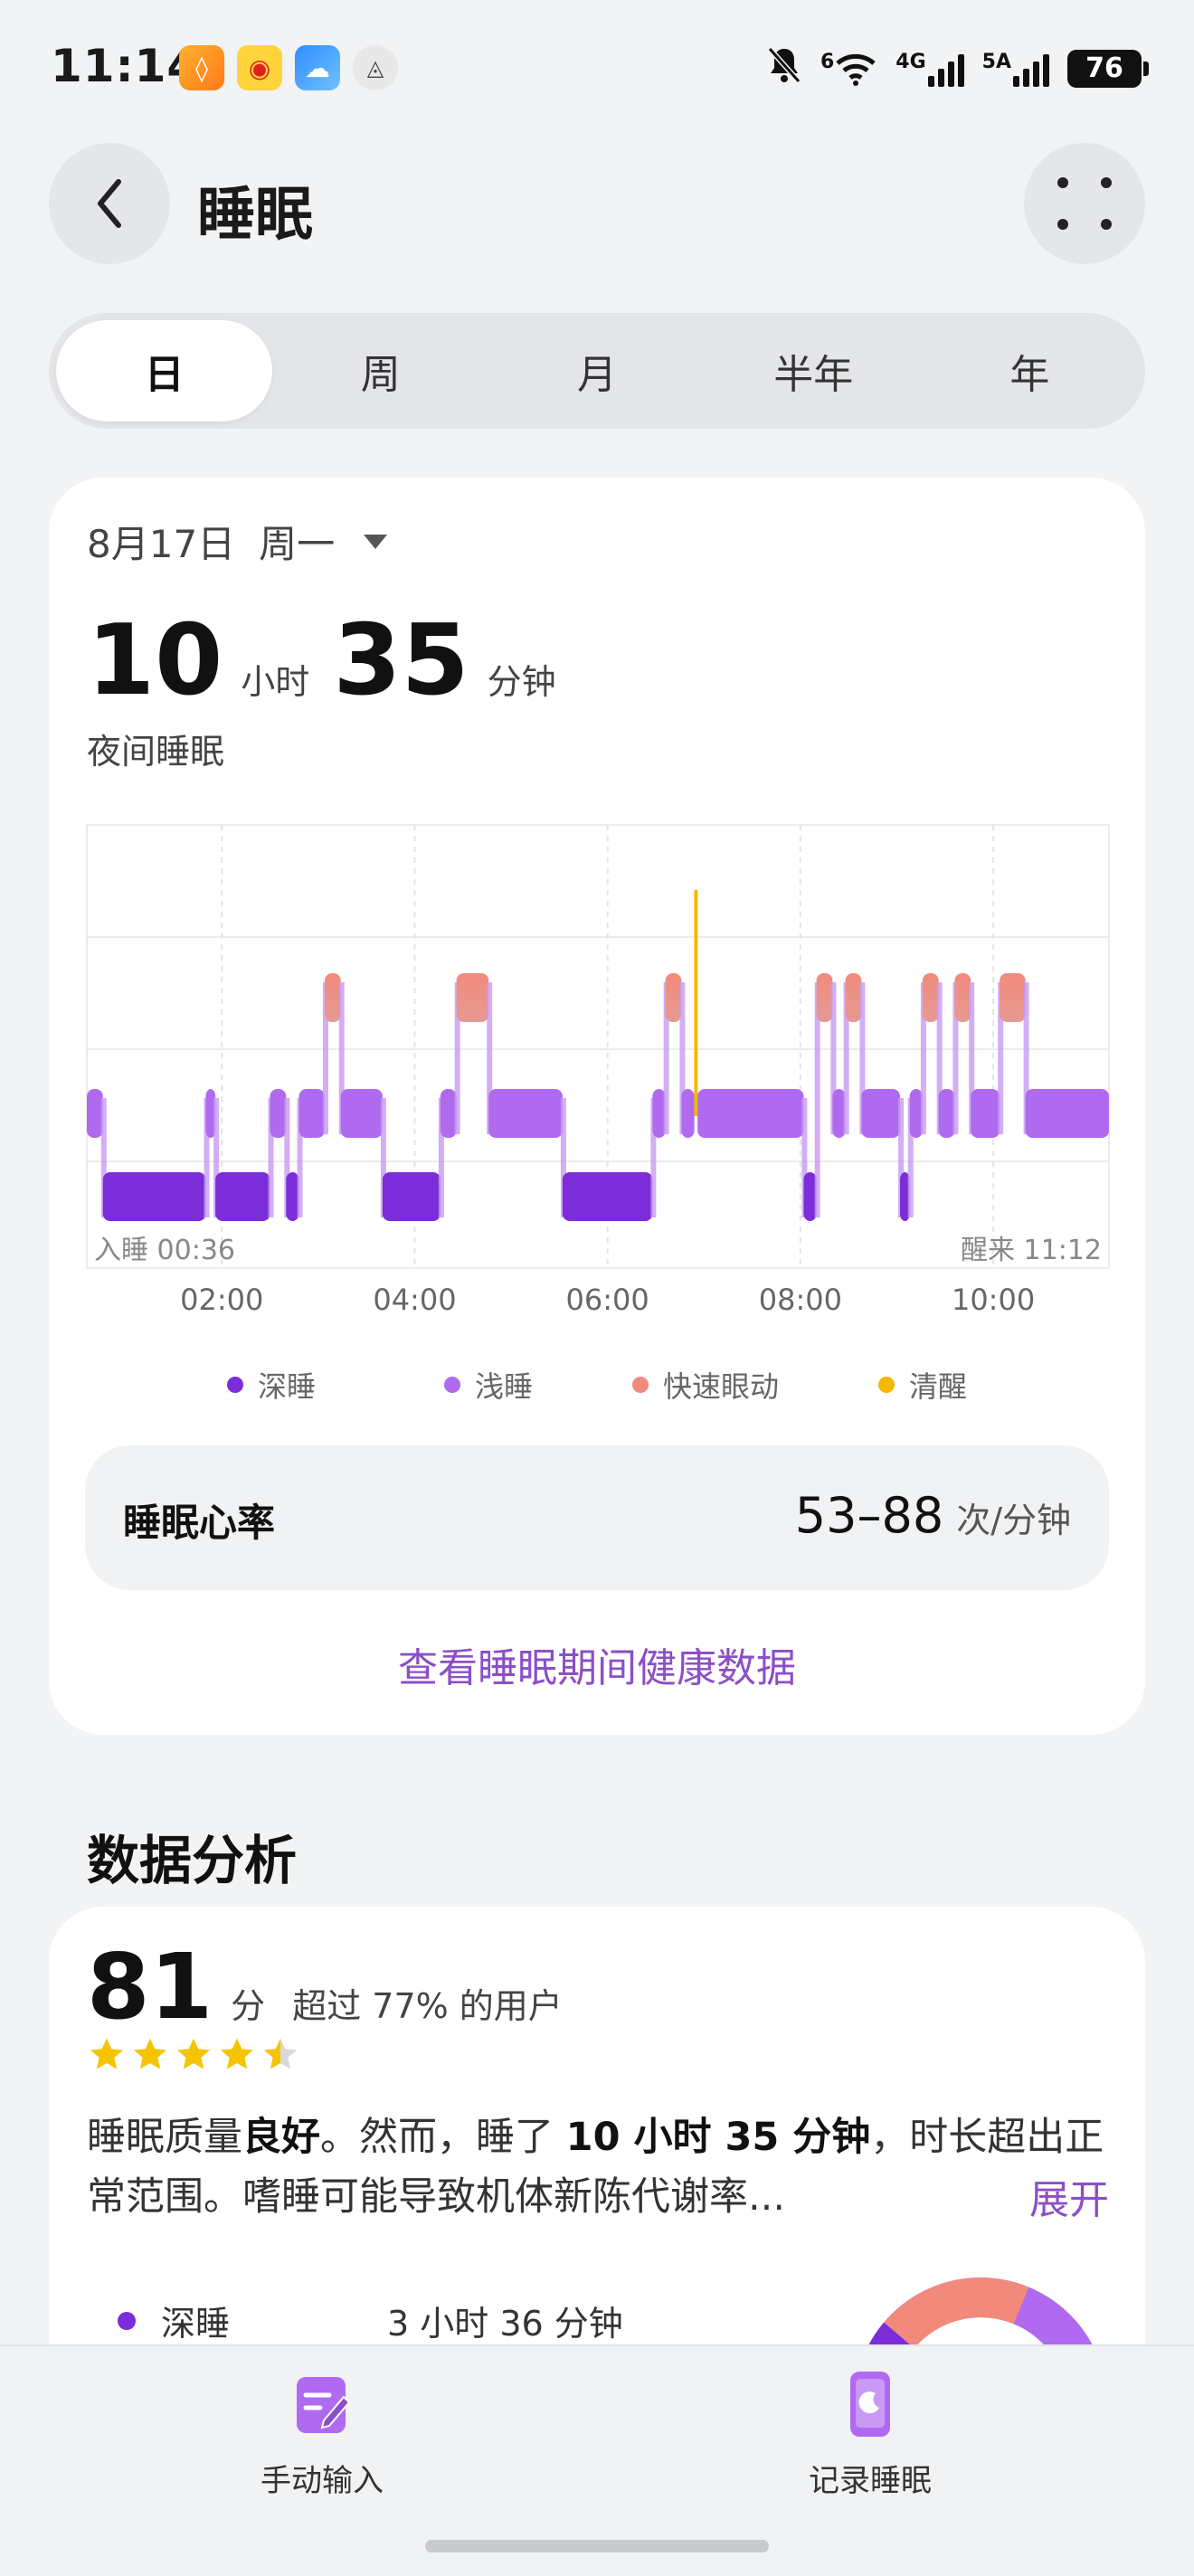 The width and height of the screenshot is (1194, 2576). I want to click on star-rating, so click(193, 2055).